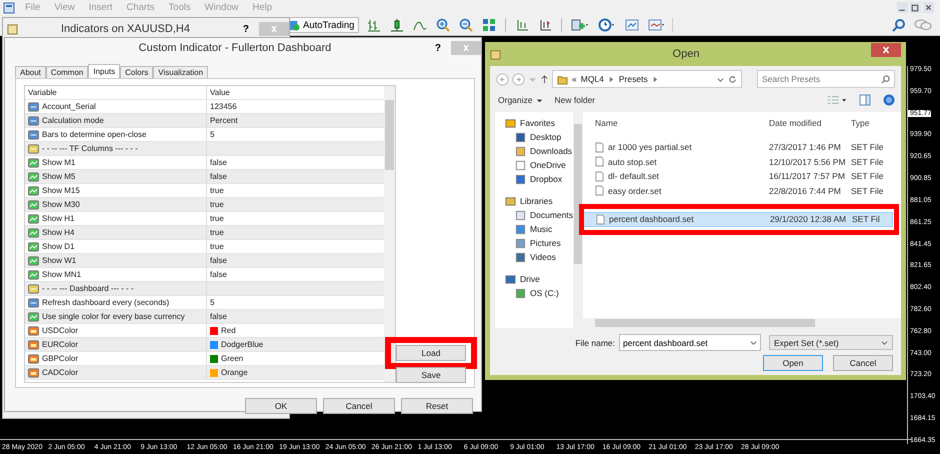 This screenshot has height=454, width=940. Describe the element at coordinates (676, 123) in the screenshot. I see `column-header: Name` at that location.